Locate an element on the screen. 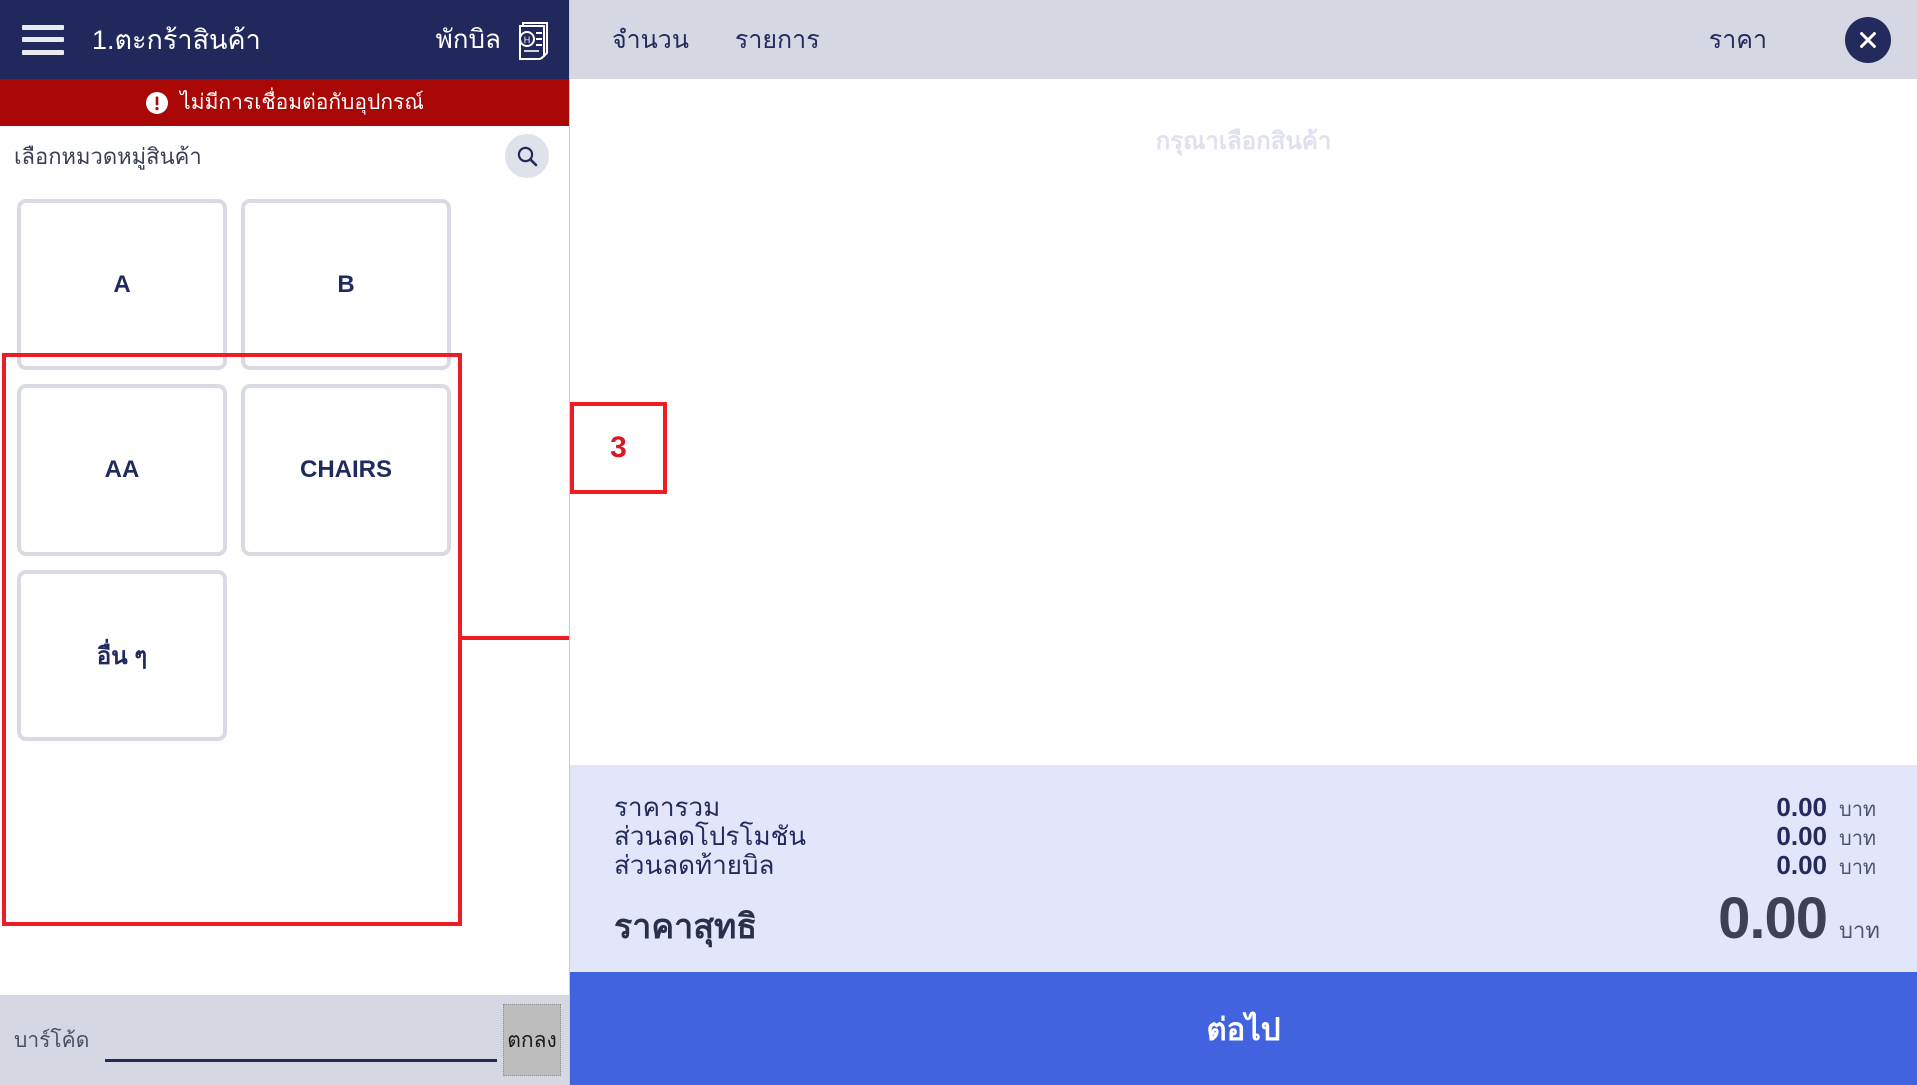  category-grid: A B AA CHAIRS อื่น ๆ is located at coordinates (233, 470).